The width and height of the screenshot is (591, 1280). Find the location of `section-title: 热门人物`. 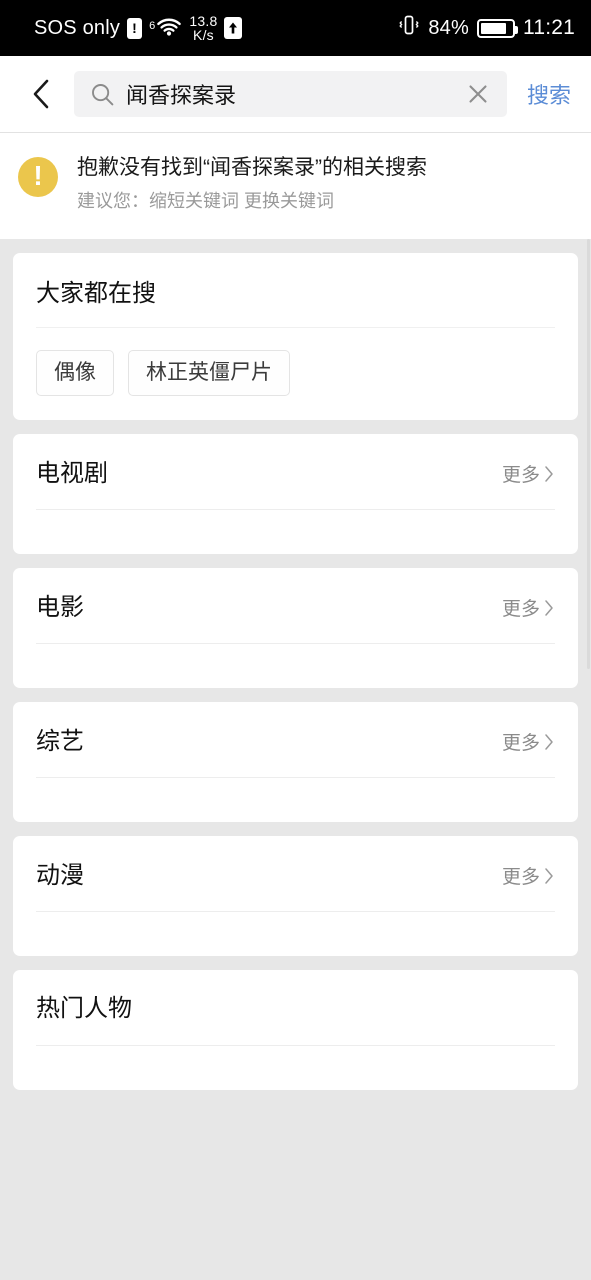

section-title: 热门人物 is located at coordinates (84, 1009).